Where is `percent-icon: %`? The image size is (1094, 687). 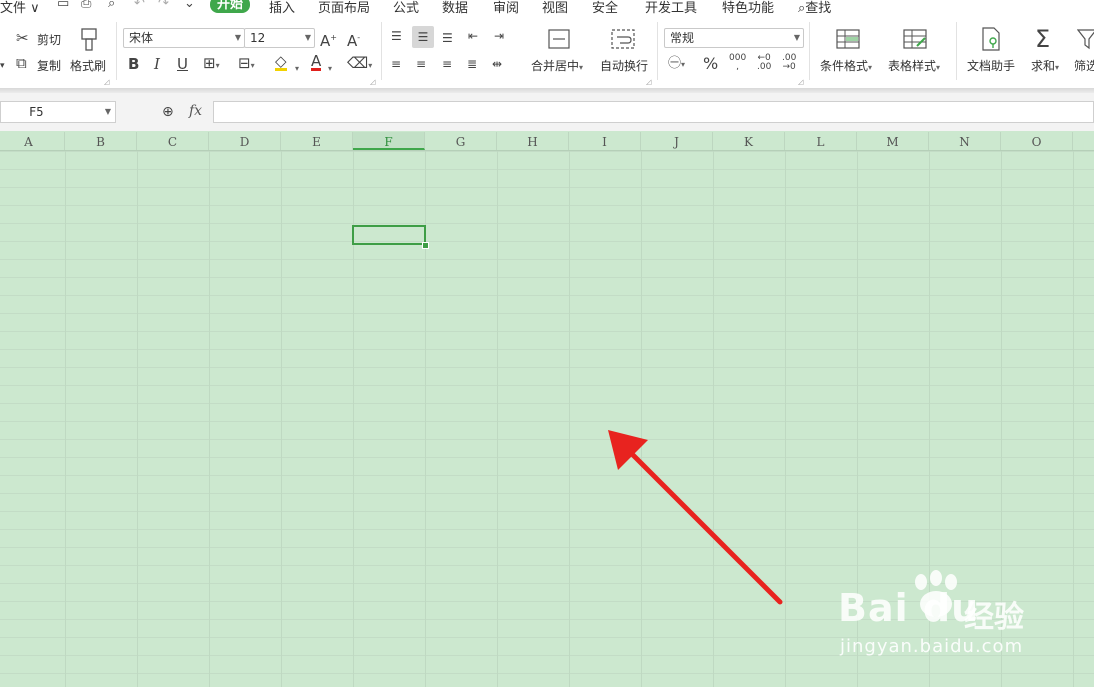
percent-icon: % is located at coordinates (710, 64).